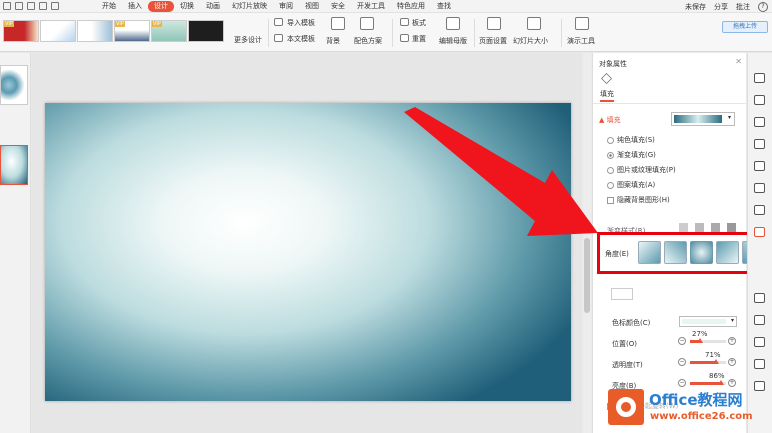  Describe the element at coordinates (699, 227) in the screenshot. I see `gradient-style-radial` at that location.